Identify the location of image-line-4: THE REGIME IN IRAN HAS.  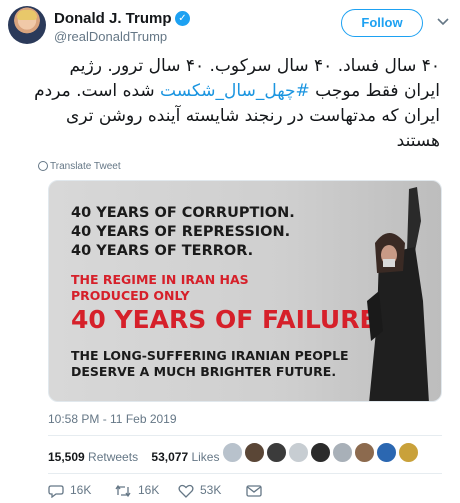
(160, 279).